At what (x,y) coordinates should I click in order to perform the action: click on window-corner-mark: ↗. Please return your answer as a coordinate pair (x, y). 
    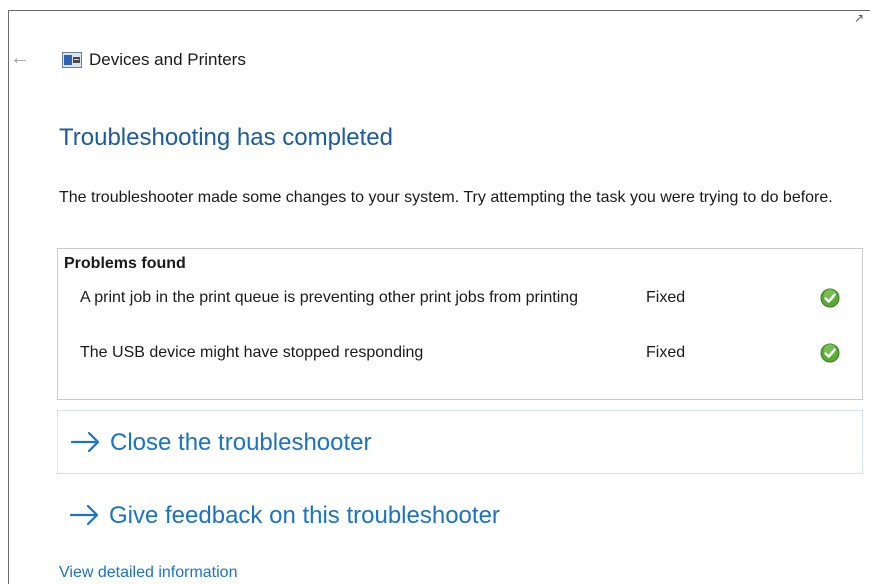
    Looking at the image, I should click on (858, 18).